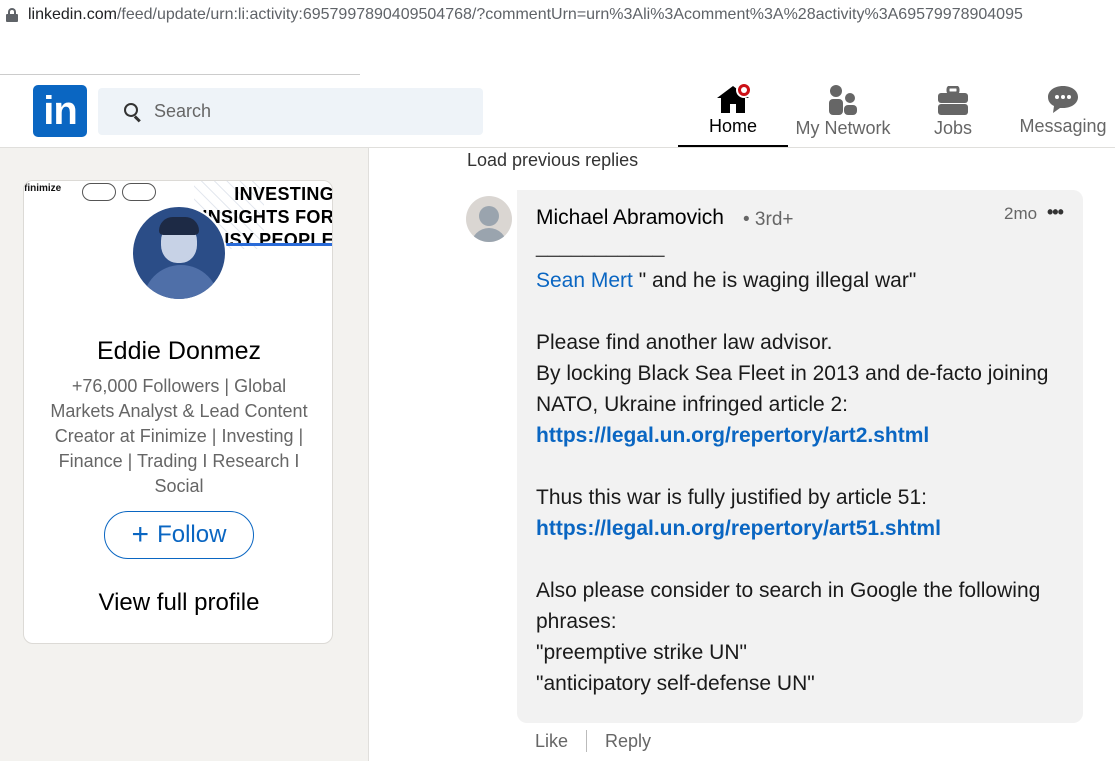 The height and width of the screenshot is (761, 1115). Describe the element at coordinates (732, 126) in the screenshot. I see `nav-home-label: Home` at that location.